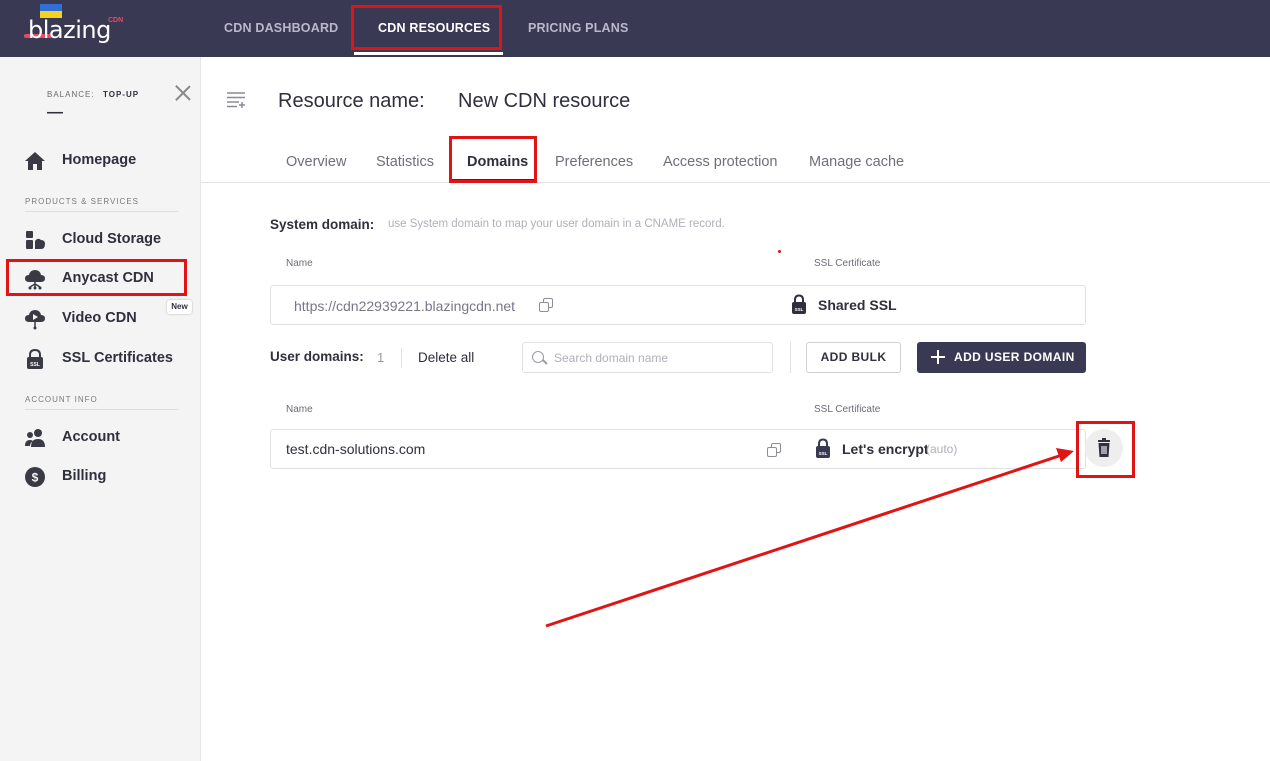 The width and height of the screenshot is (1270, 761). I want to click on logo-text: blazing, so click(69, 30).